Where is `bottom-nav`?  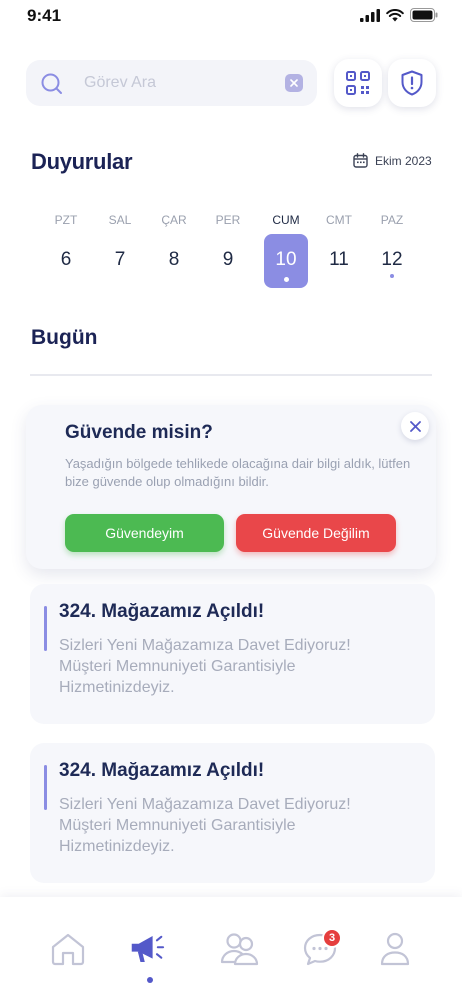 bottom-nav is located at coordinates (231, 948).